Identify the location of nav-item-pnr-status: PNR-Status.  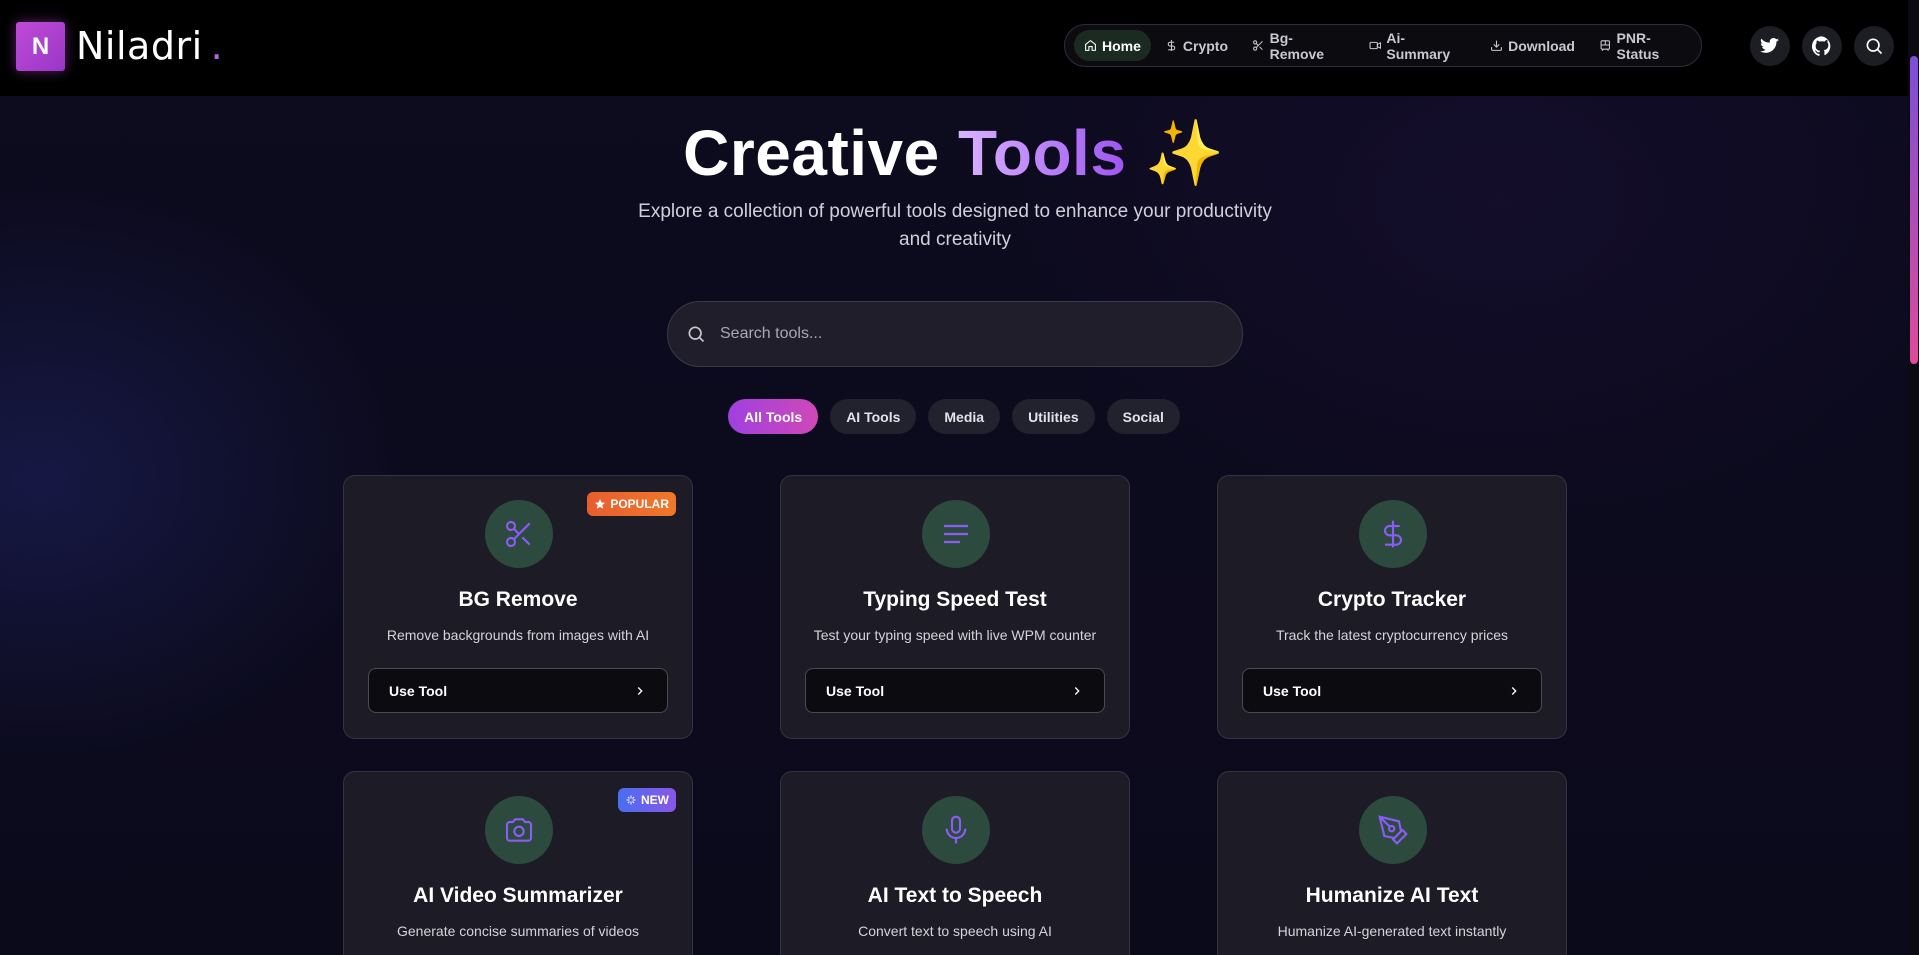
(1645, 45).